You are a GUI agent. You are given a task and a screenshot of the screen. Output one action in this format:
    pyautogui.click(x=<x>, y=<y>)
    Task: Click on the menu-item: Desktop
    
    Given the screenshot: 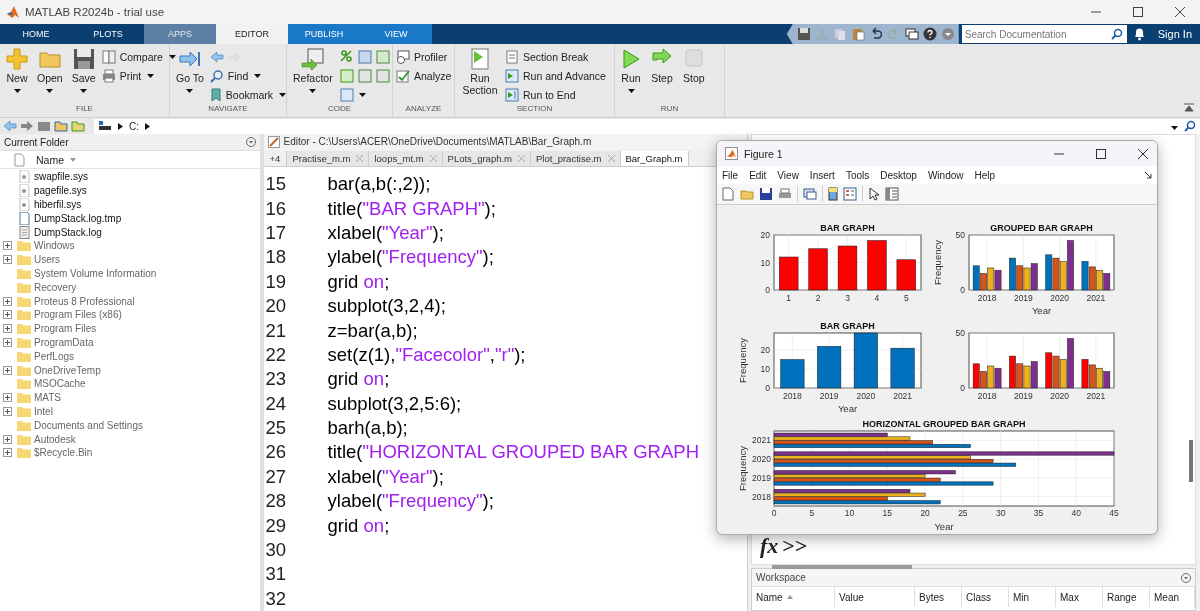 What is the action you would take?
    pyautogui.click(x=898, y=175)
    